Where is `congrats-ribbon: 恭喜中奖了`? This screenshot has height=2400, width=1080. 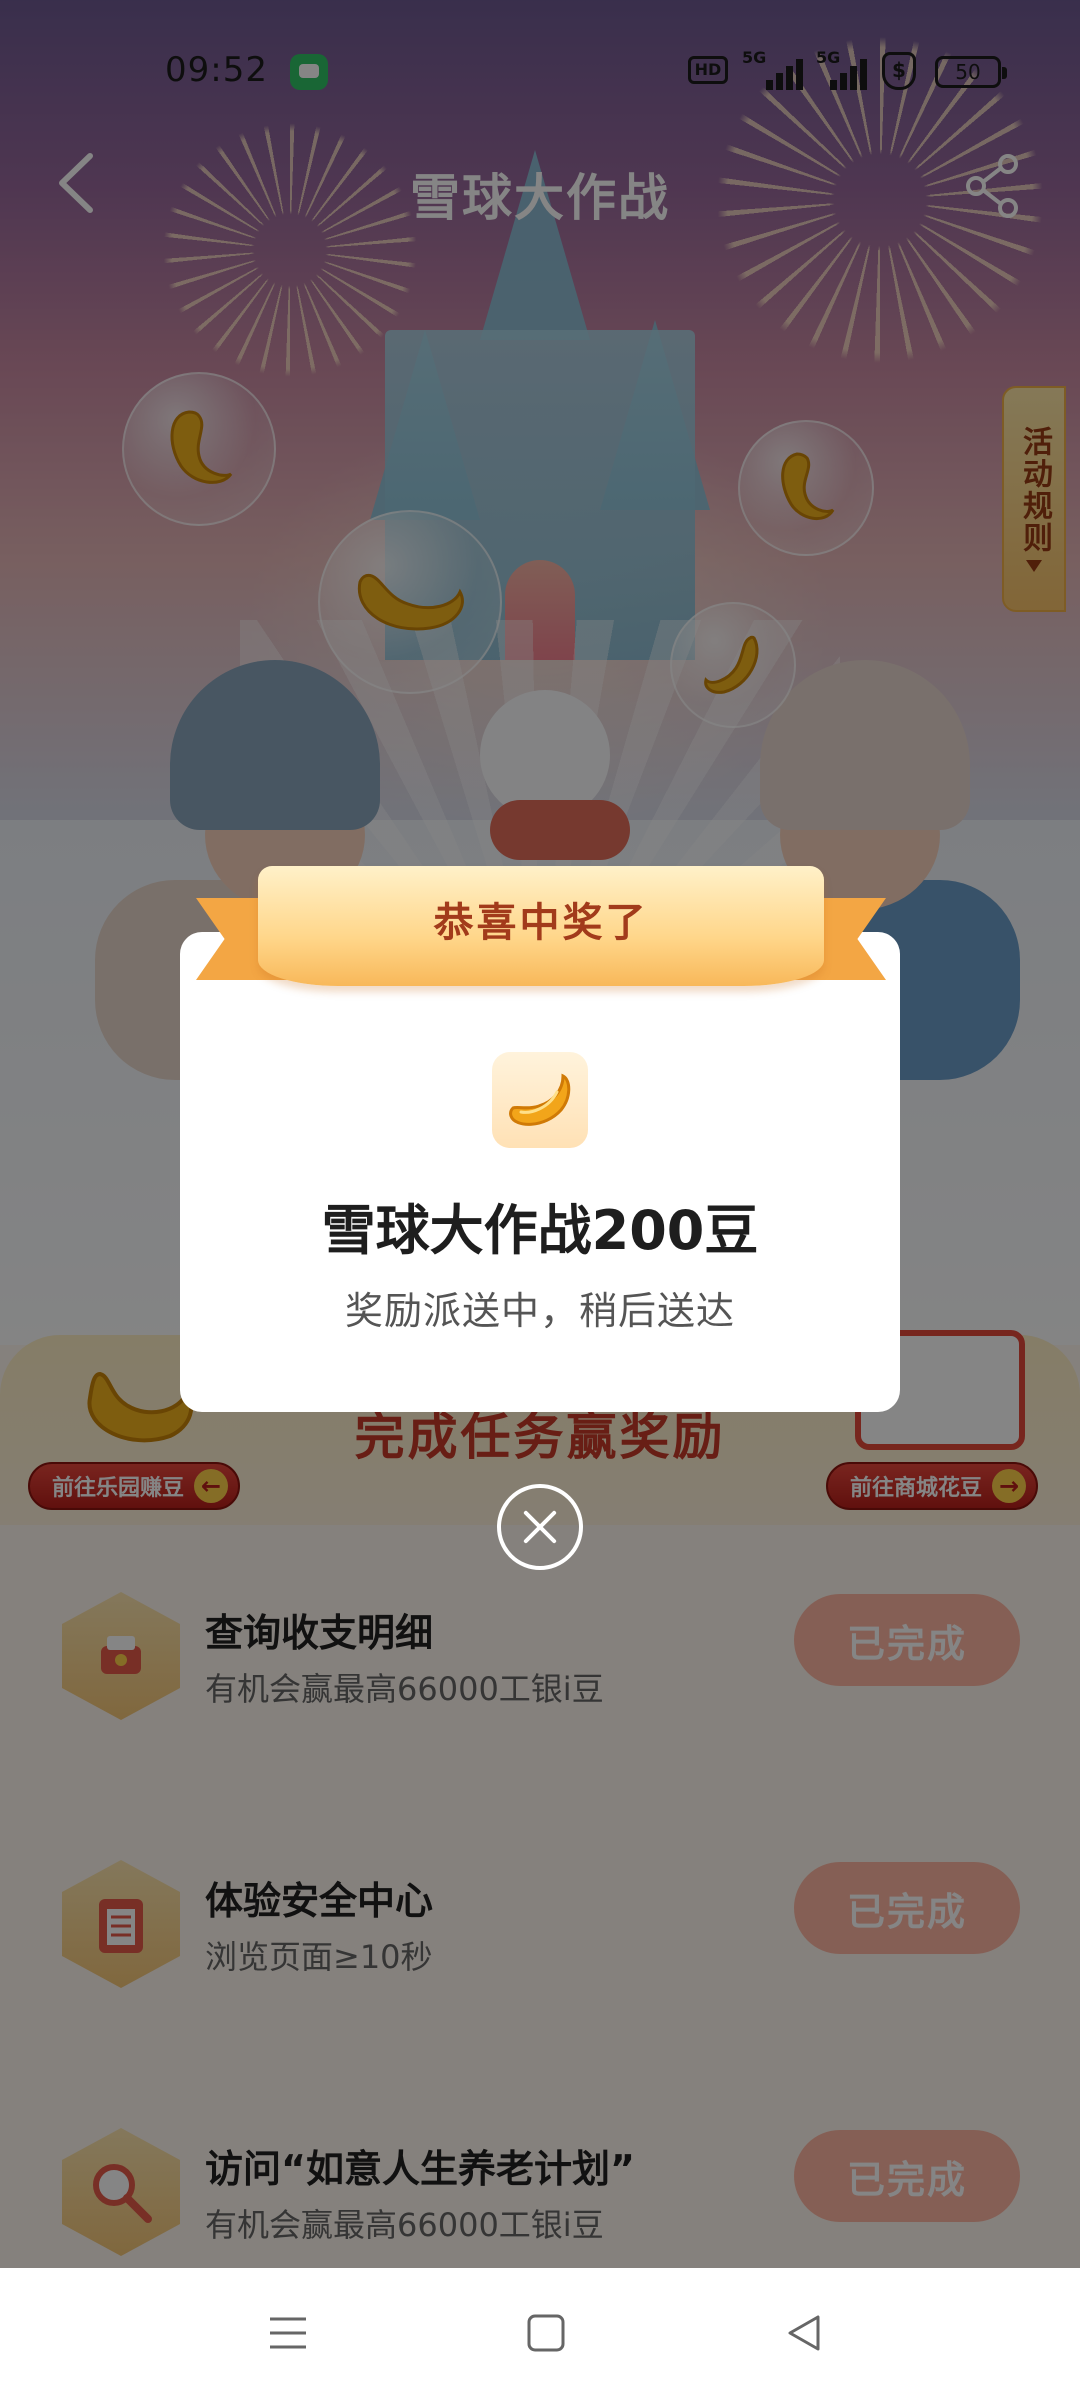 congrats-ribbon: 恭喜中奖了 is located at coordinates (541, 933).